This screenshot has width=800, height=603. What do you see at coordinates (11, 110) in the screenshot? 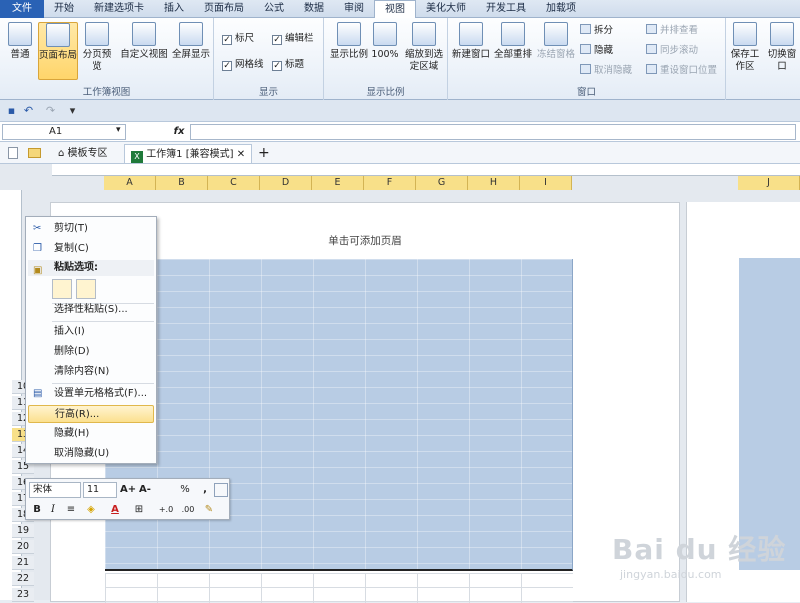
I see `save-icon: ▪` at bounding box center [11, 110].